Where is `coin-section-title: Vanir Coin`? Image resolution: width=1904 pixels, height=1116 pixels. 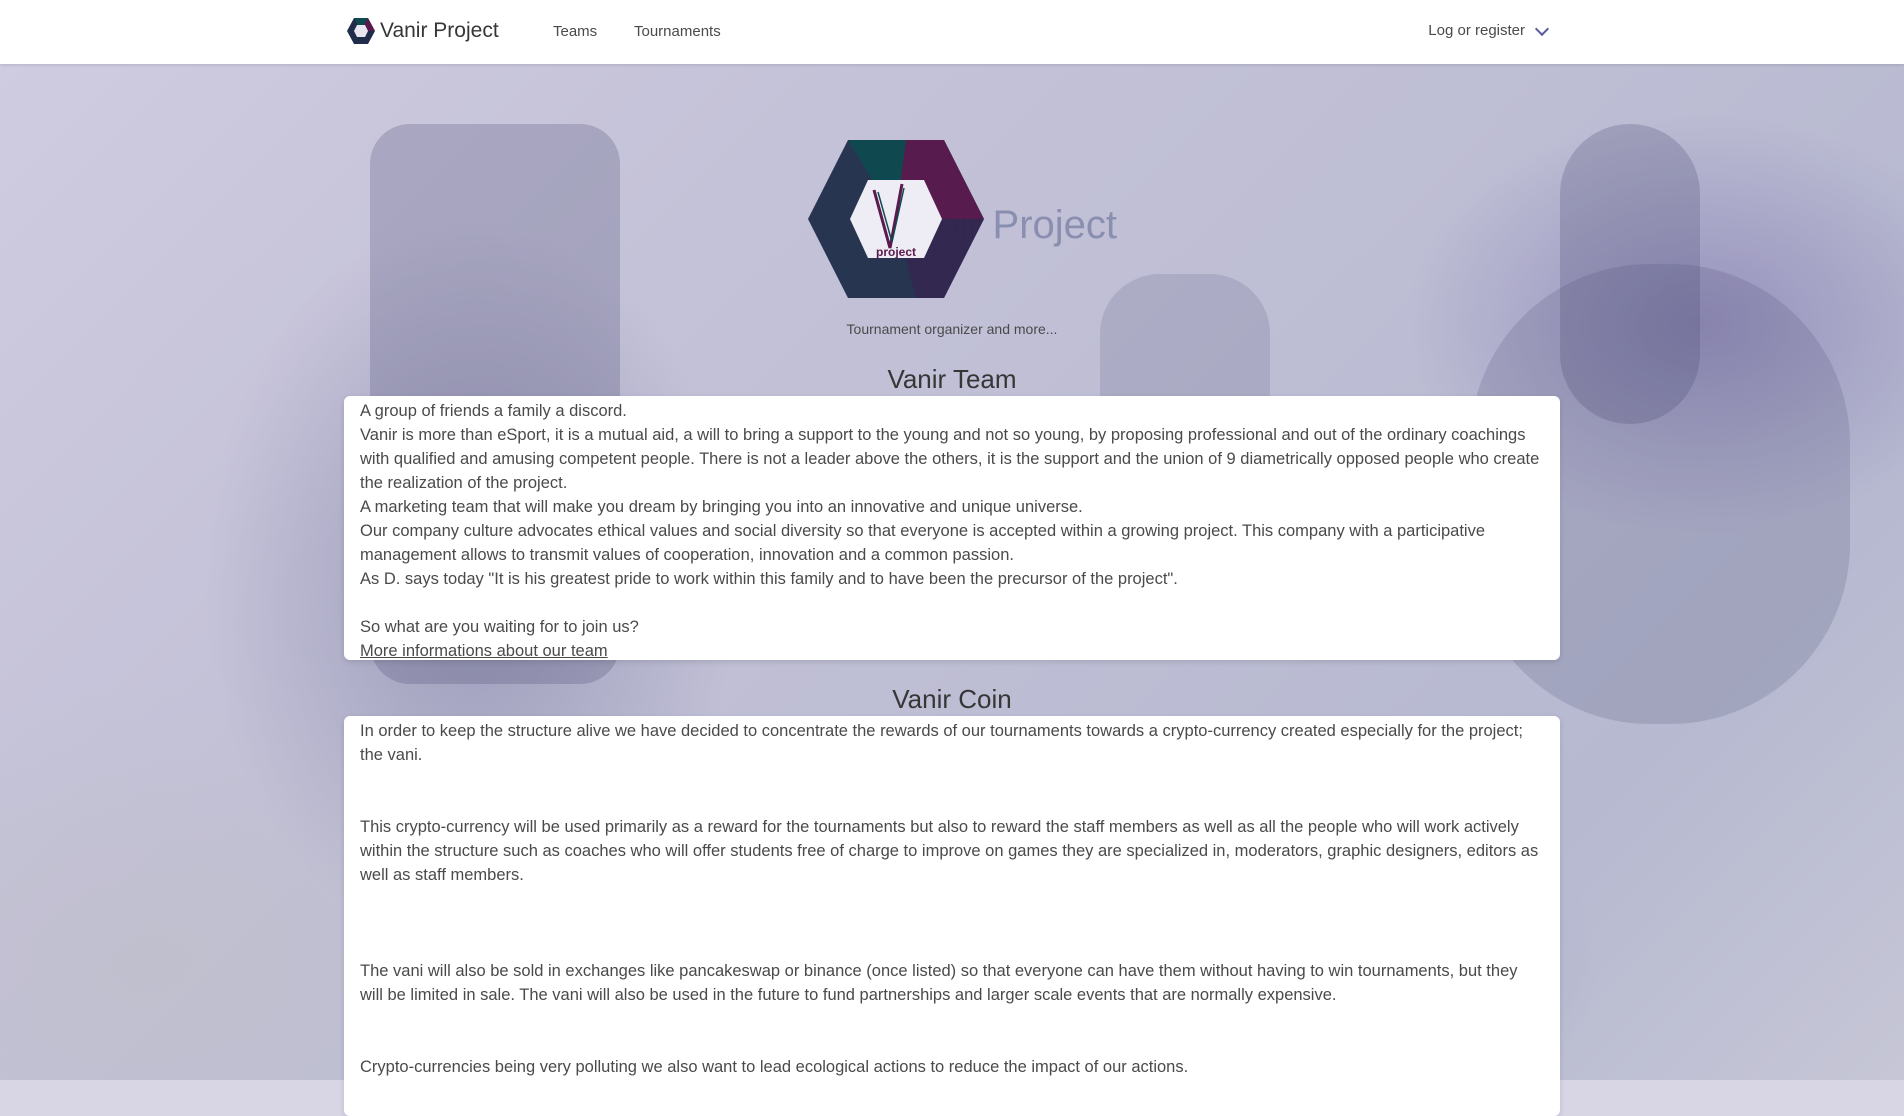
coin-section-title: Vanir Coin is located at coordinates (952, 699).